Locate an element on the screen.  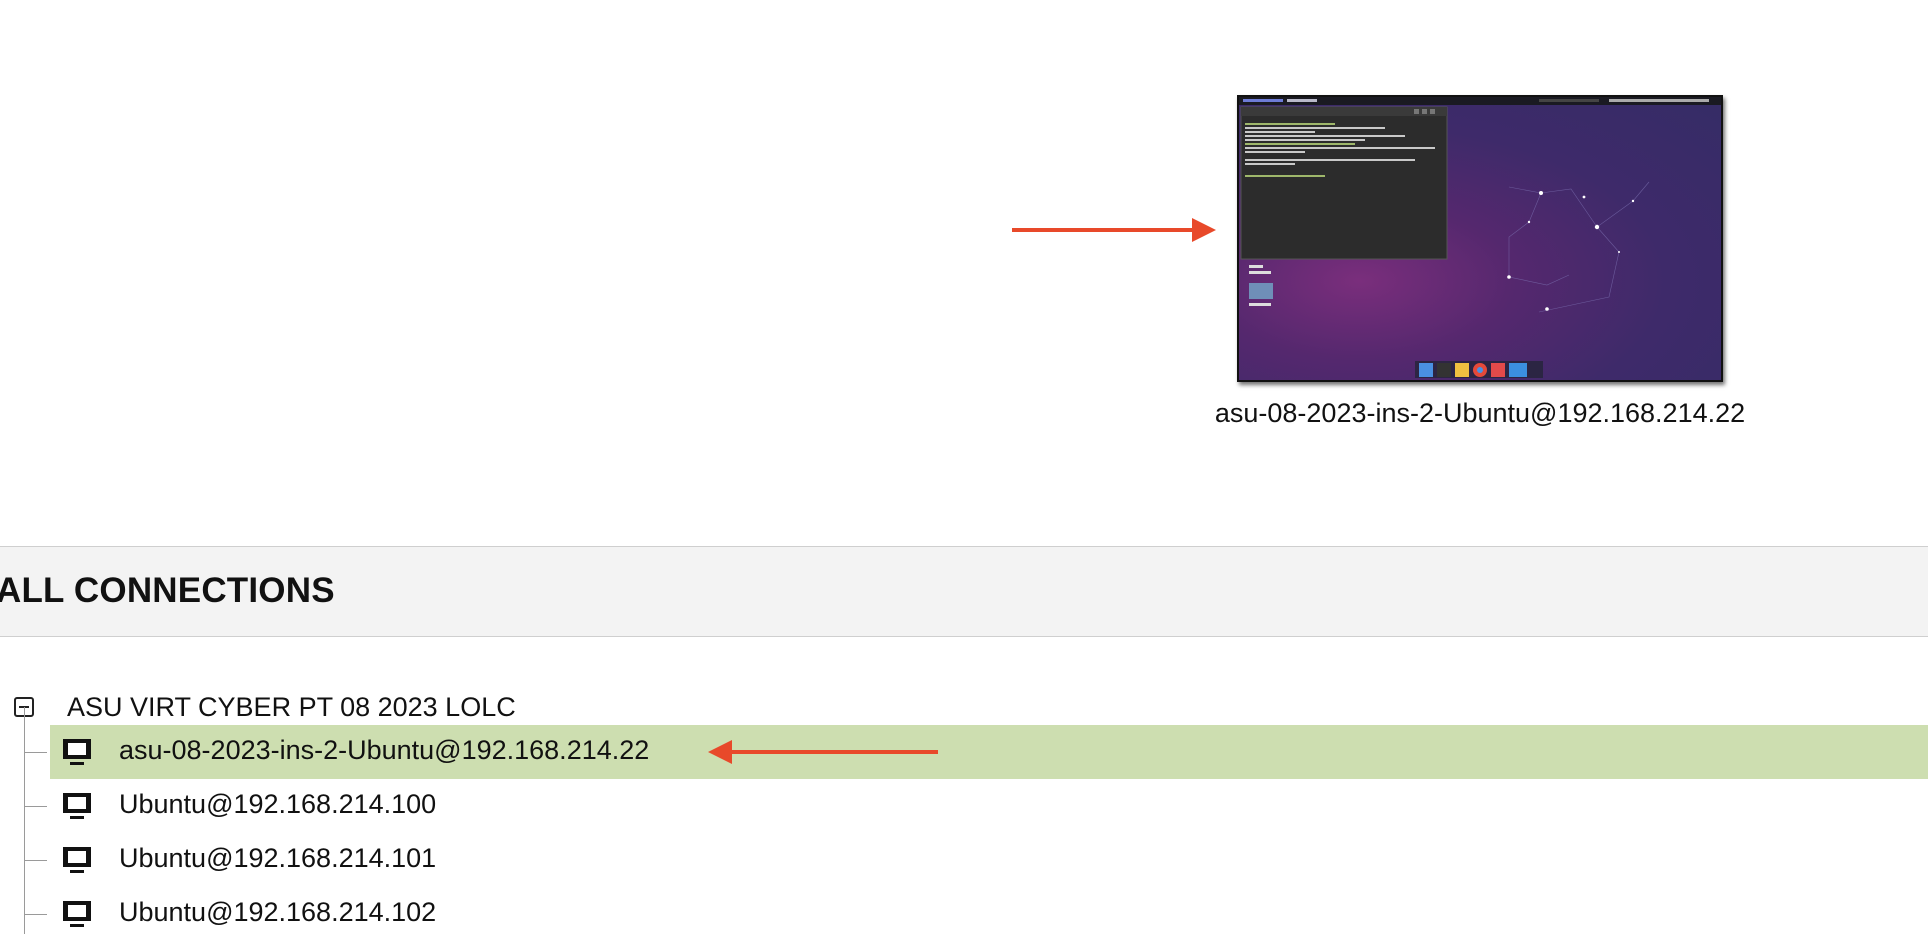
annotation-arrow-left-icon is located at coordinates (823, 752).